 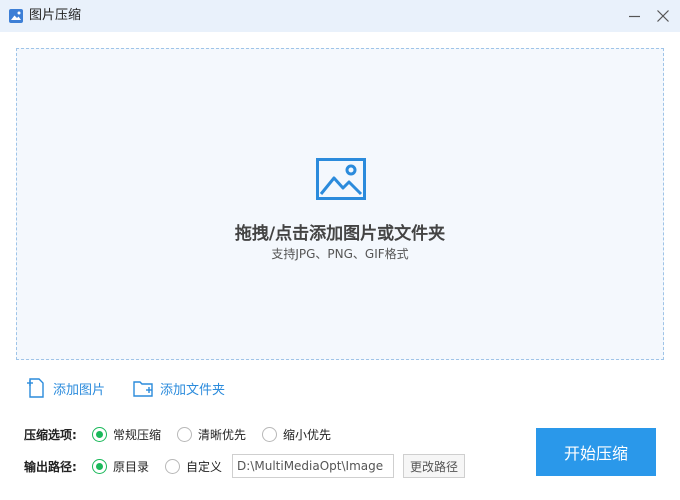 What do you see at coordinates (341, 179) in the screenshot?
I see `picture-icon` at bounding box center [341, 179].